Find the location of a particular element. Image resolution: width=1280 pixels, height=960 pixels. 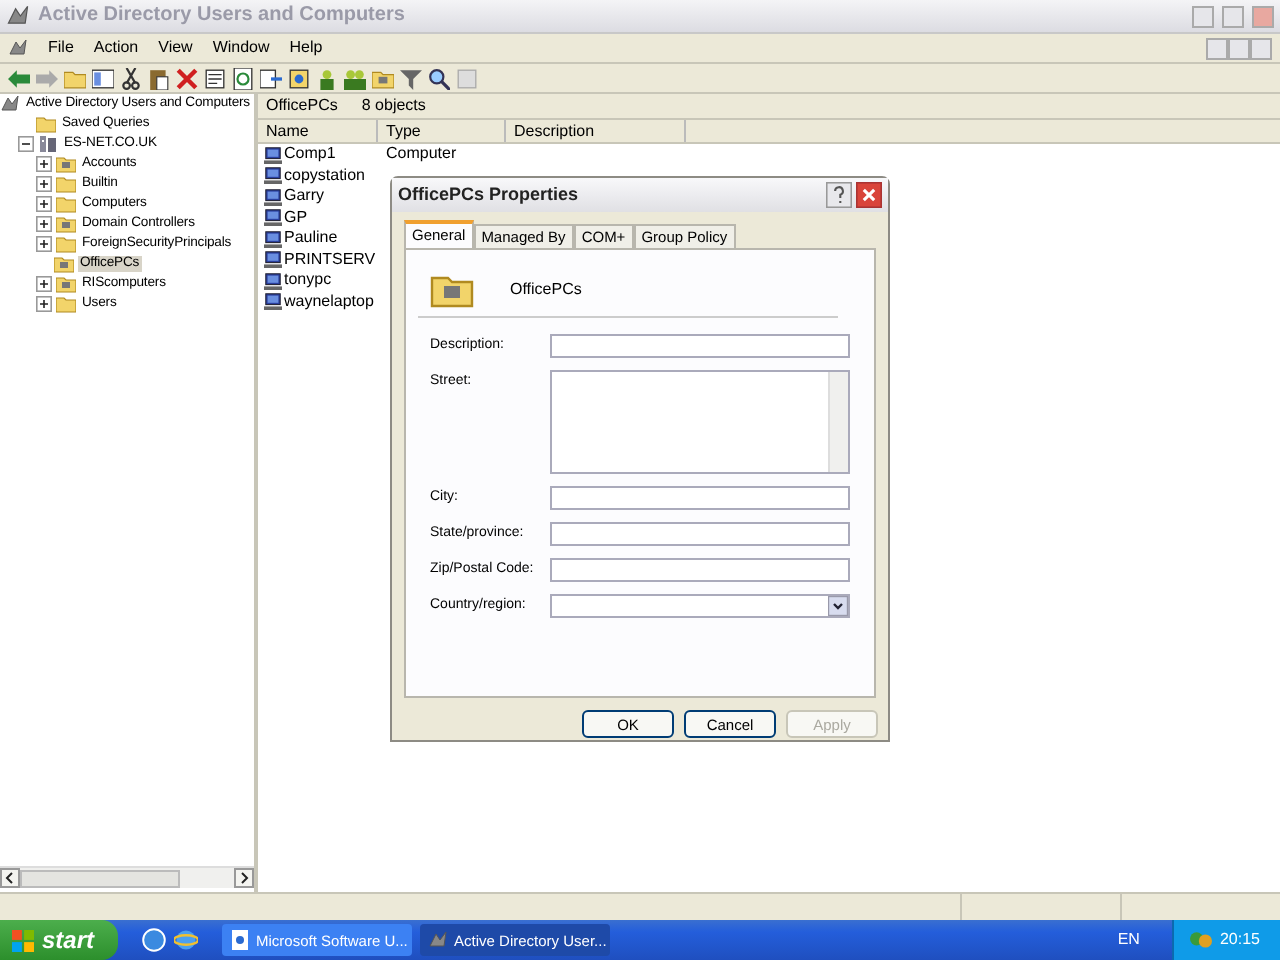

window-title: Active Directory Users and Computers is located at coordinates (221, 16).